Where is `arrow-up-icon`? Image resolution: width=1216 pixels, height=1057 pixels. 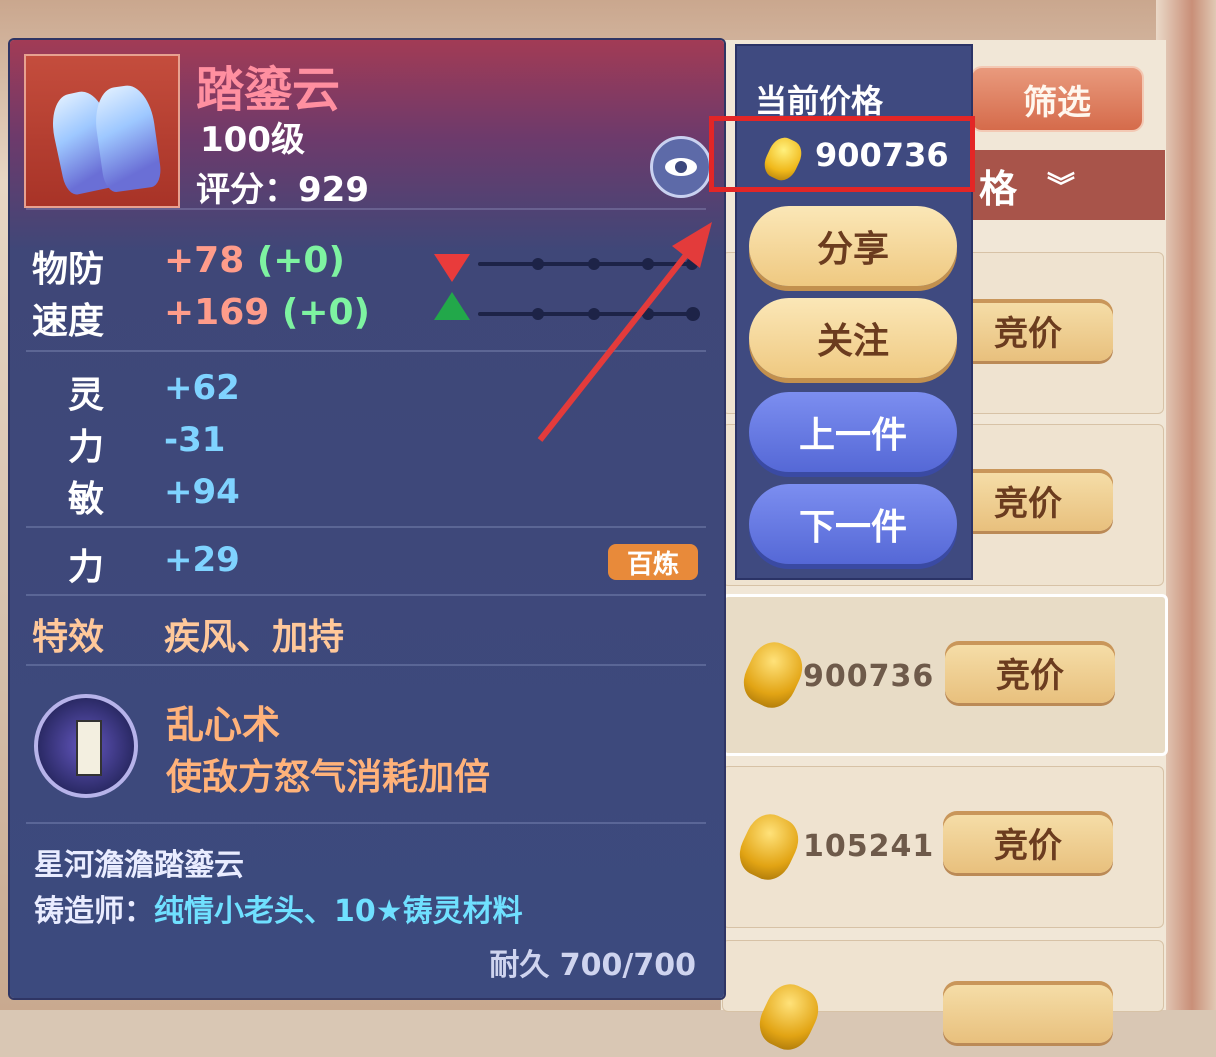 arrow-up-icon is located at coordinates (452, 306).